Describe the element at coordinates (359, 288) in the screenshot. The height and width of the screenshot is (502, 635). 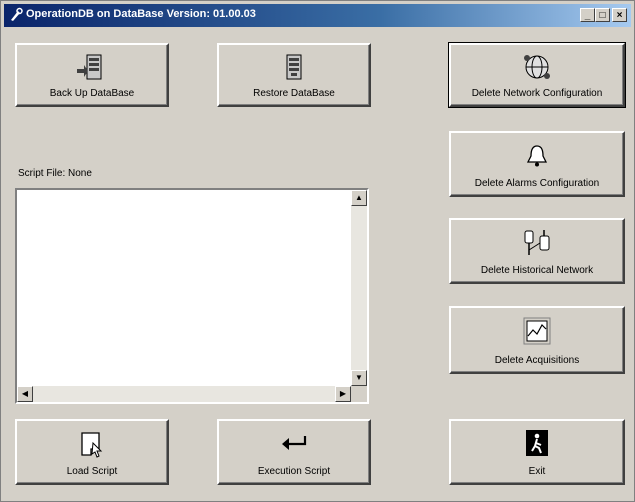
I see `vertical-scrollbar: ▲ ▼` at that location.